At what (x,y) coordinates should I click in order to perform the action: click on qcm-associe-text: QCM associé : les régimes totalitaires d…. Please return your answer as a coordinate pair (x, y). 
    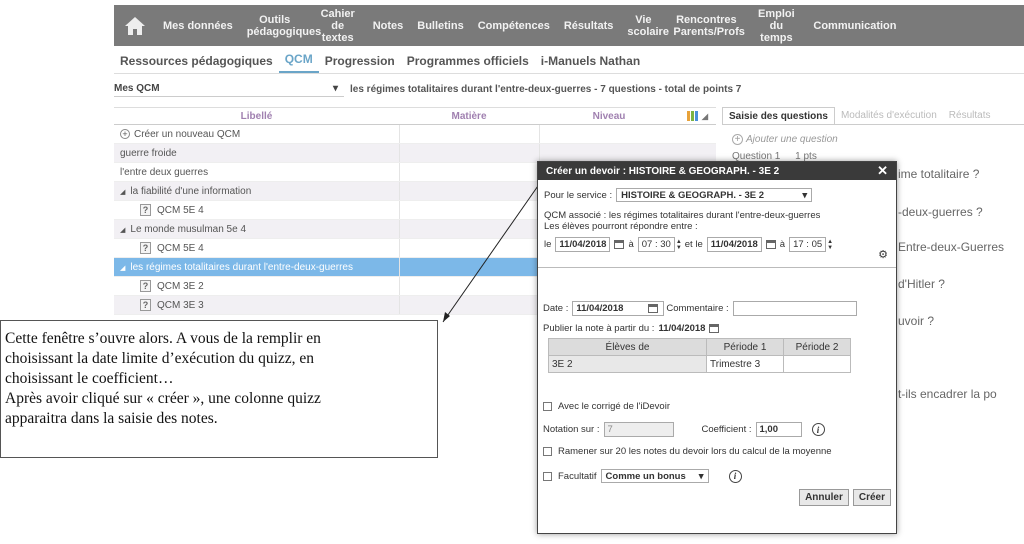
    Looking at the image, I should click on (682, 215).